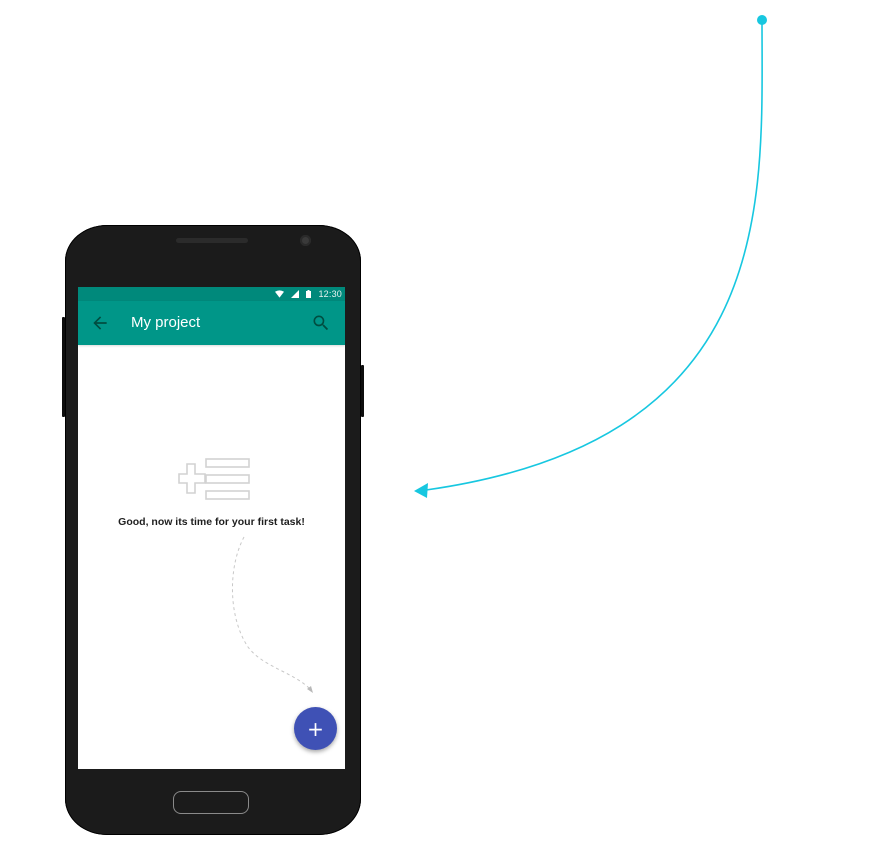 The width and height of the screenshot is (884, 853). I want to click on connector-arrowhead, so click(421, 490).